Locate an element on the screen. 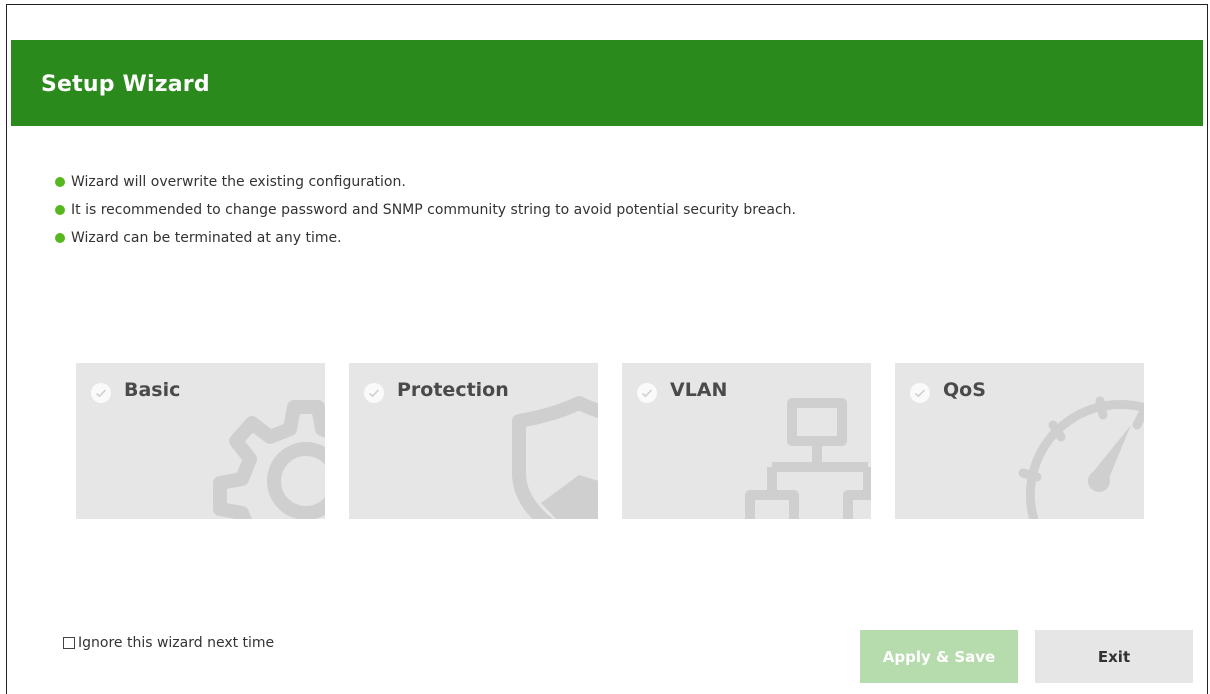  step-card-qos: QoS is located at coordinates (1019, 441).